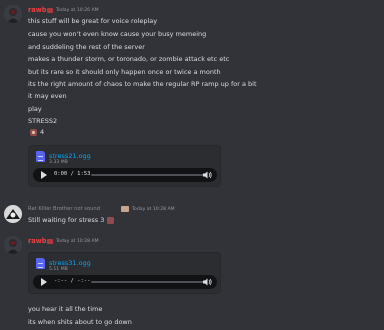 The image size is (384, 330). What do you see at coordinates (42, 132) in the screenshot?
I see `reaction-count: 4` at bounding box center [42, 132].